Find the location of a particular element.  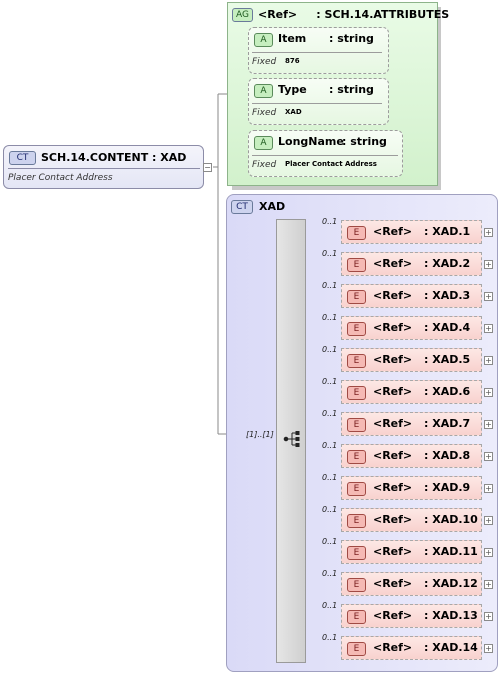

attribute-group-title: <Ref> : SCH.14.ATTRIBUTES is located at coordinates (354, 14).